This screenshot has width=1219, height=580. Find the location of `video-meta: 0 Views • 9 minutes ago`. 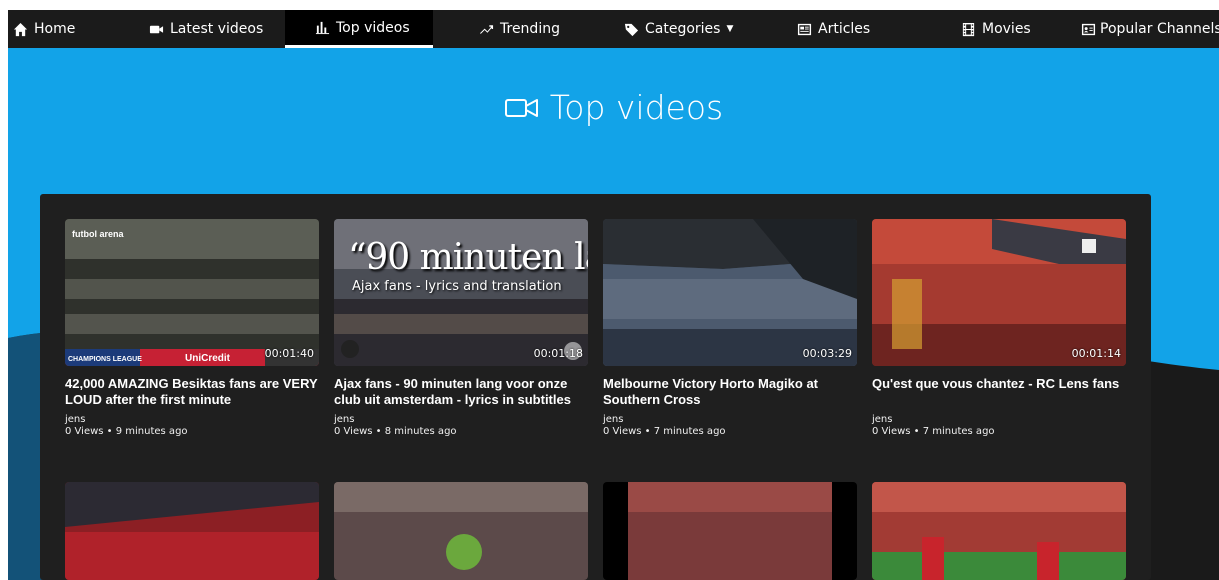

video-meta: 0 Views • 9 minutes ago is located at coordinates (126, 431).